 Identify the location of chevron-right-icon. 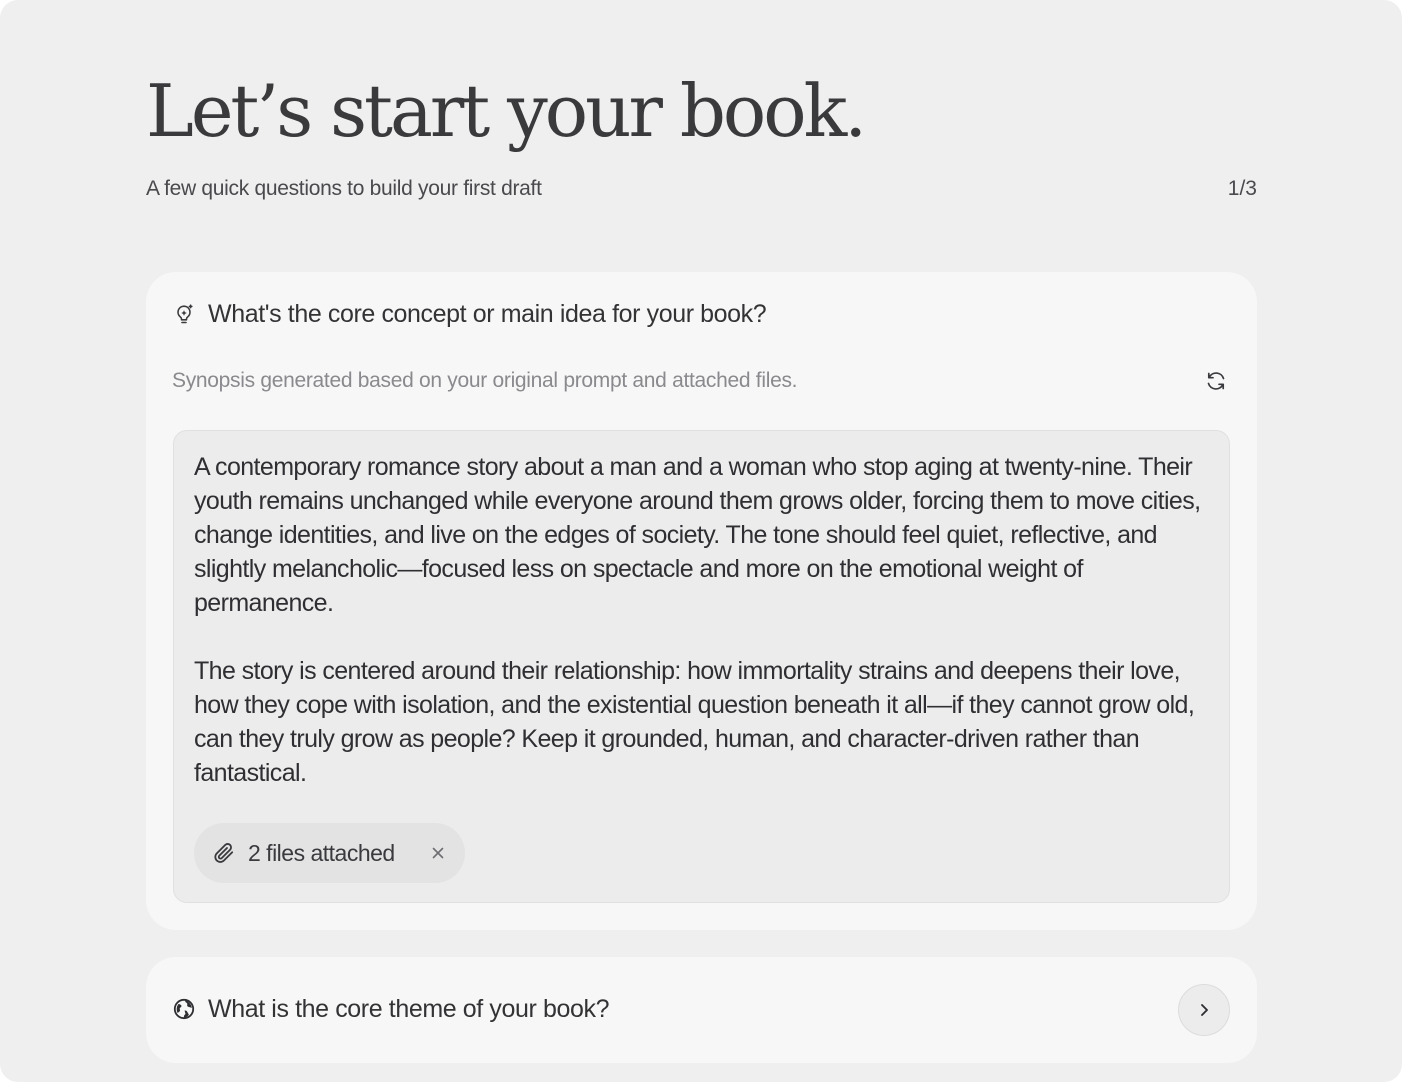
(1204, 1010).